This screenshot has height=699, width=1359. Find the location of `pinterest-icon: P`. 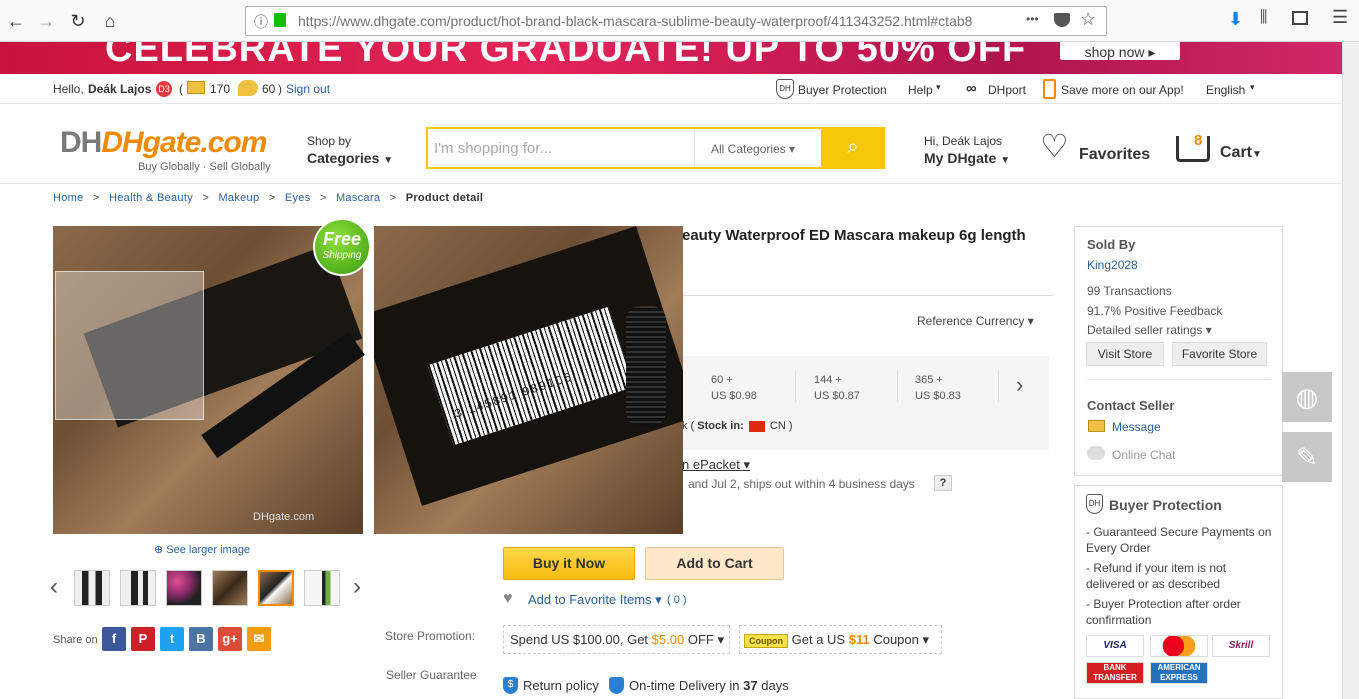

pinterest-icon: P is located at coordinates (143, 639).